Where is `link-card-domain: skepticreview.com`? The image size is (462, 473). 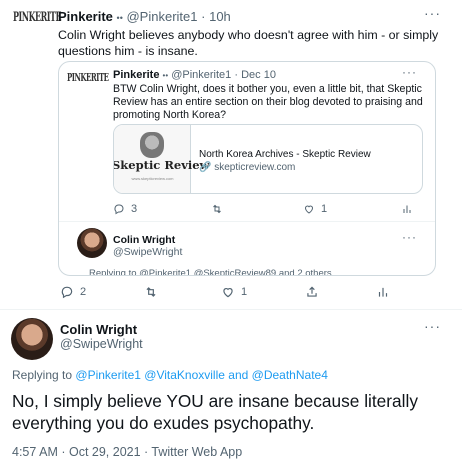
link-card-domain: skepticreview.com is located at coordinates (255, 167).